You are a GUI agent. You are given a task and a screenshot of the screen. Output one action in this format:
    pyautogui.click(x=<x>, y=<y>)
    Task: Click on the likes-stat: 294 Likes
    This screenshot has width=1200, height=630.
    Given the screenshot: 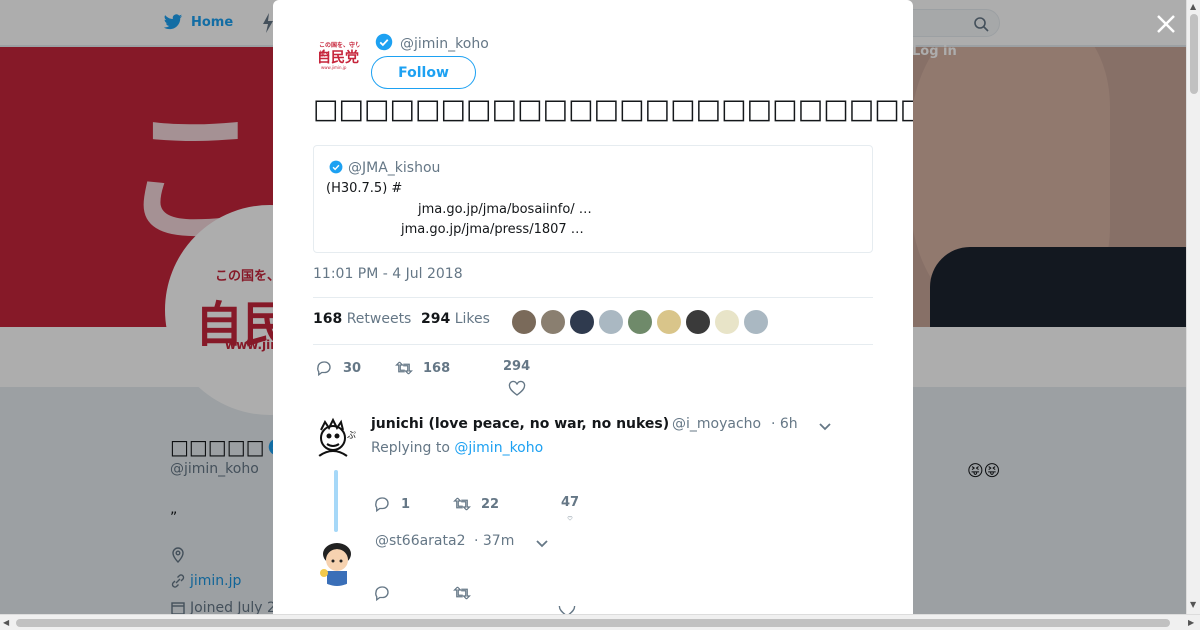 What is the action you would take?
    pyautogui.click(x=455, y=319)
    